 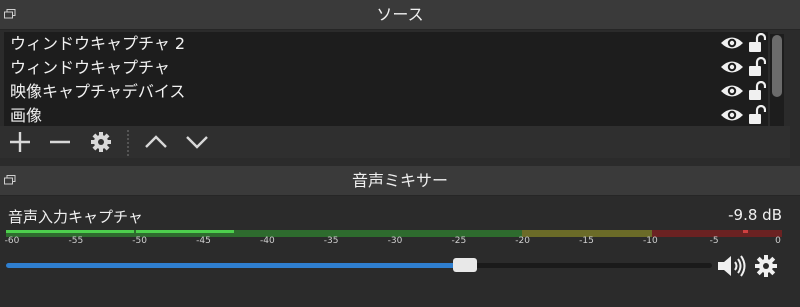 I want to click on meter-tick-label: 0, so click(x=778, y=241).